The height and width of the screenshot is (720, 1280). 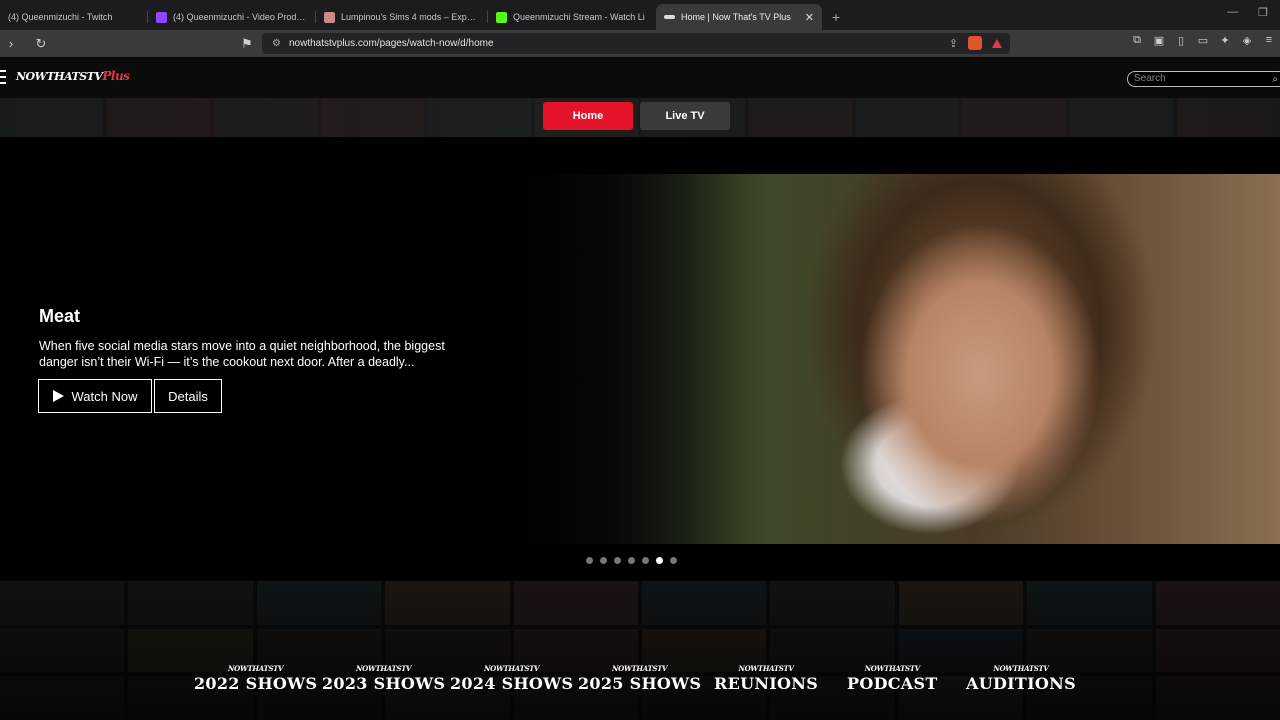 I want to click on browser-tab: Lumpinou's Sims 4 mods – Expandin, so click(x=402, y=17).